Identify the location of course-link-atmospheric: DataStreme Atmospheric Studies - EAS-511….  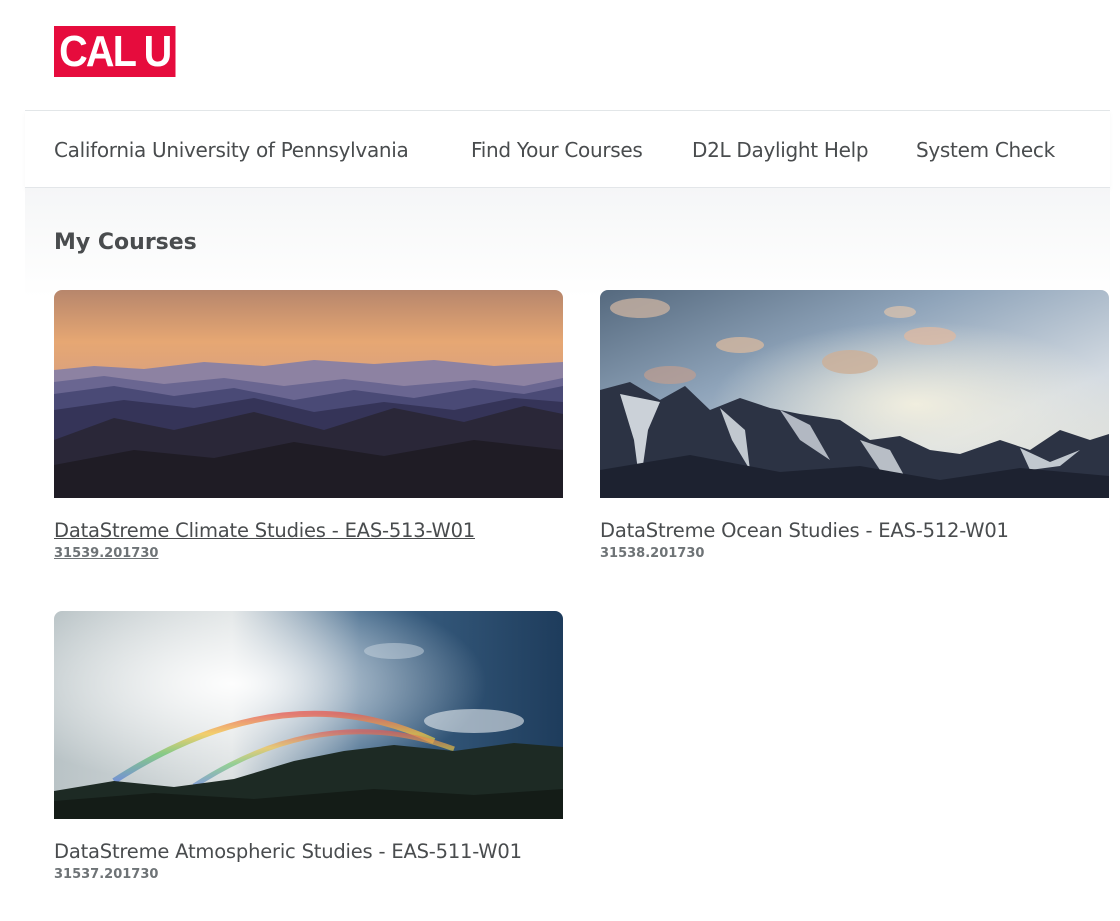
(304, 852).